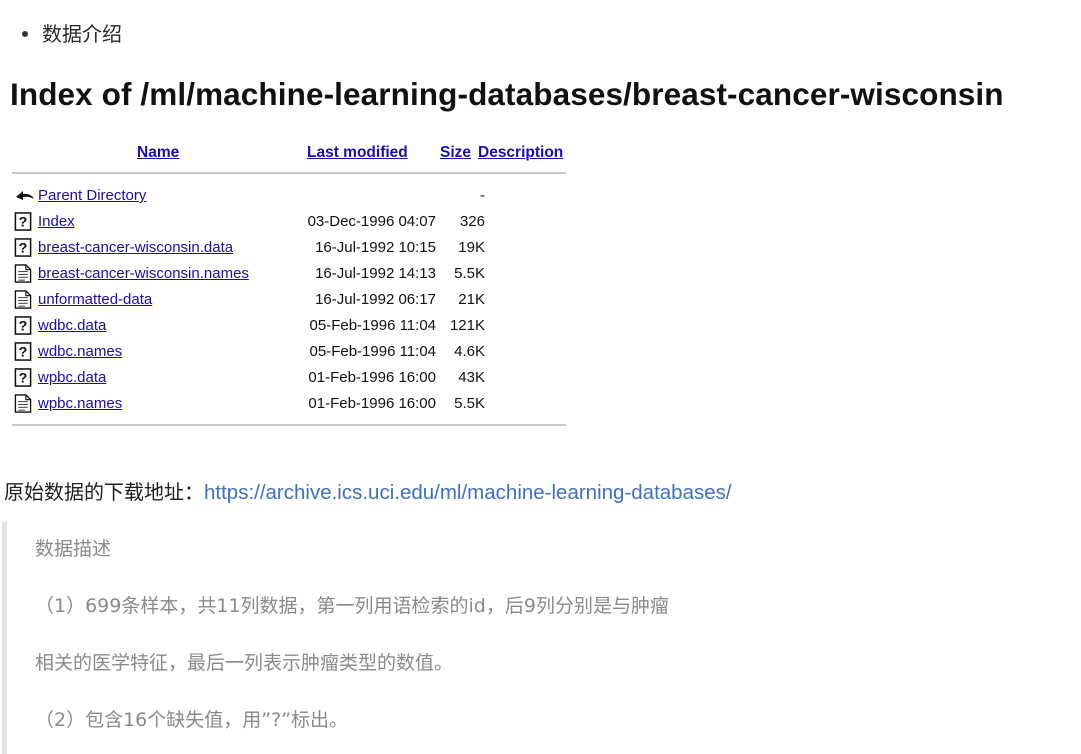  What do you see at coordinates (471, 299) in the screenshot?
I see `file-size: 21K` at bounding box center [471, 299].